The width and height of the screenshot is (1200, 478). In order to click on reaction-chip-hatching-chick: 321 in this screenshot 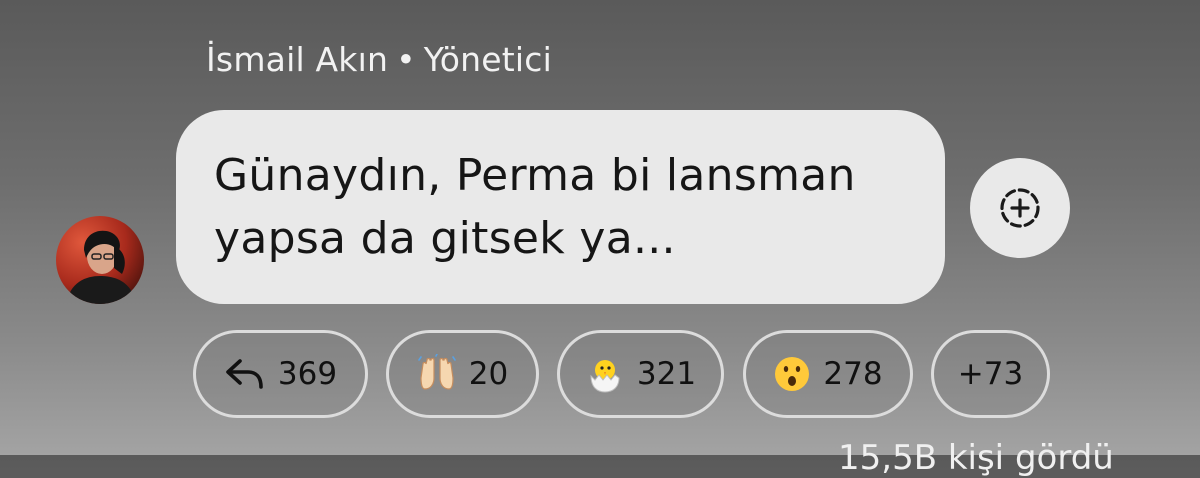, I will do `click(640, 374)`.